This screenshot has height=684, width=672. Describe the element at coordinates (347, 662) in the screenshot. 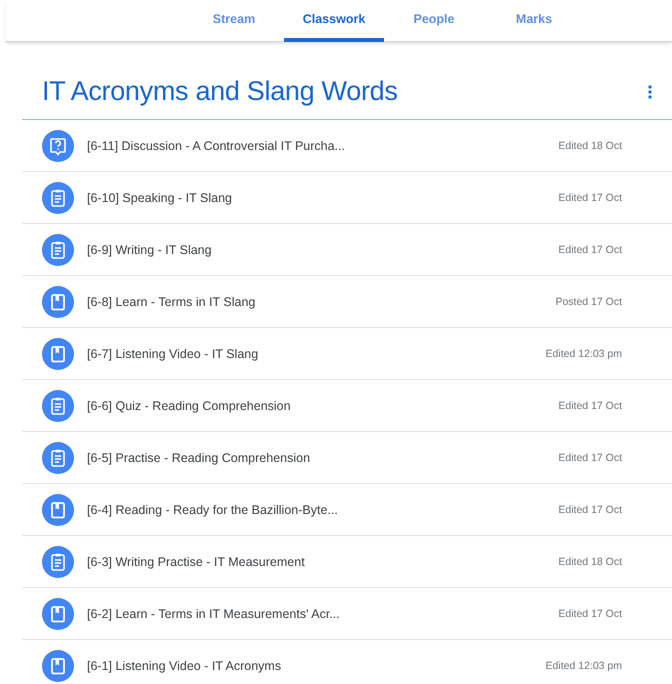

I see `classwork-item: [6-1] Listening Video - IT Acronyms Edited 12:03 pm` at that location.